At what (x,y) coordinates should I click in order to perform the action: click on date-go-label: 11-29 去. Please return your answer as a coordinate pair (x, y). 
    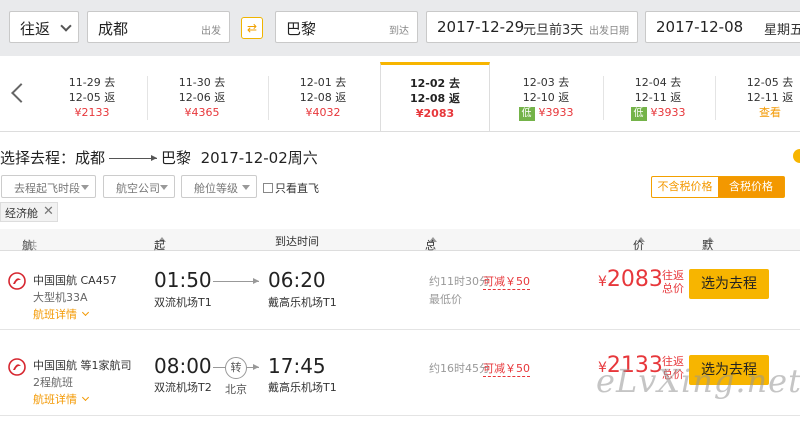
    Looking at the image, I should click on (92, 82).